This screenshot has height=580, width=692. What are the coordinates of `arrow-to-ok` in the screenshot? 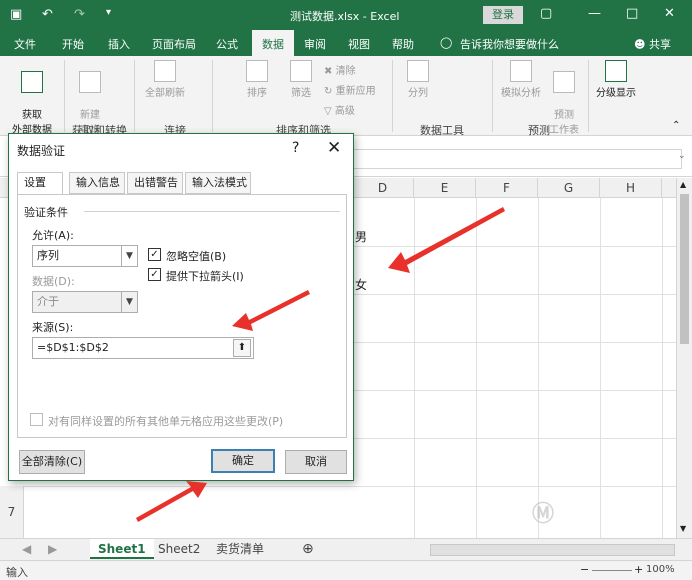 It's located at (171, 501).